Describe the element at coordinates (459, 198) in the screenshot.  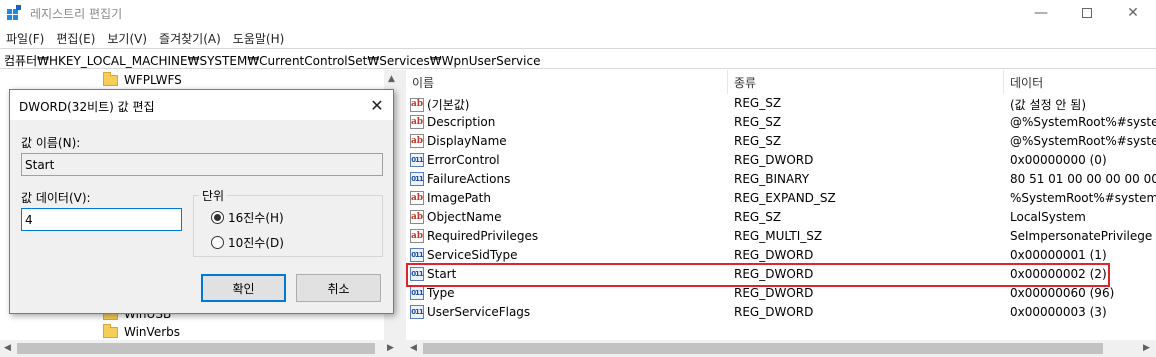
I see `value-name: ImagePath` at that location.